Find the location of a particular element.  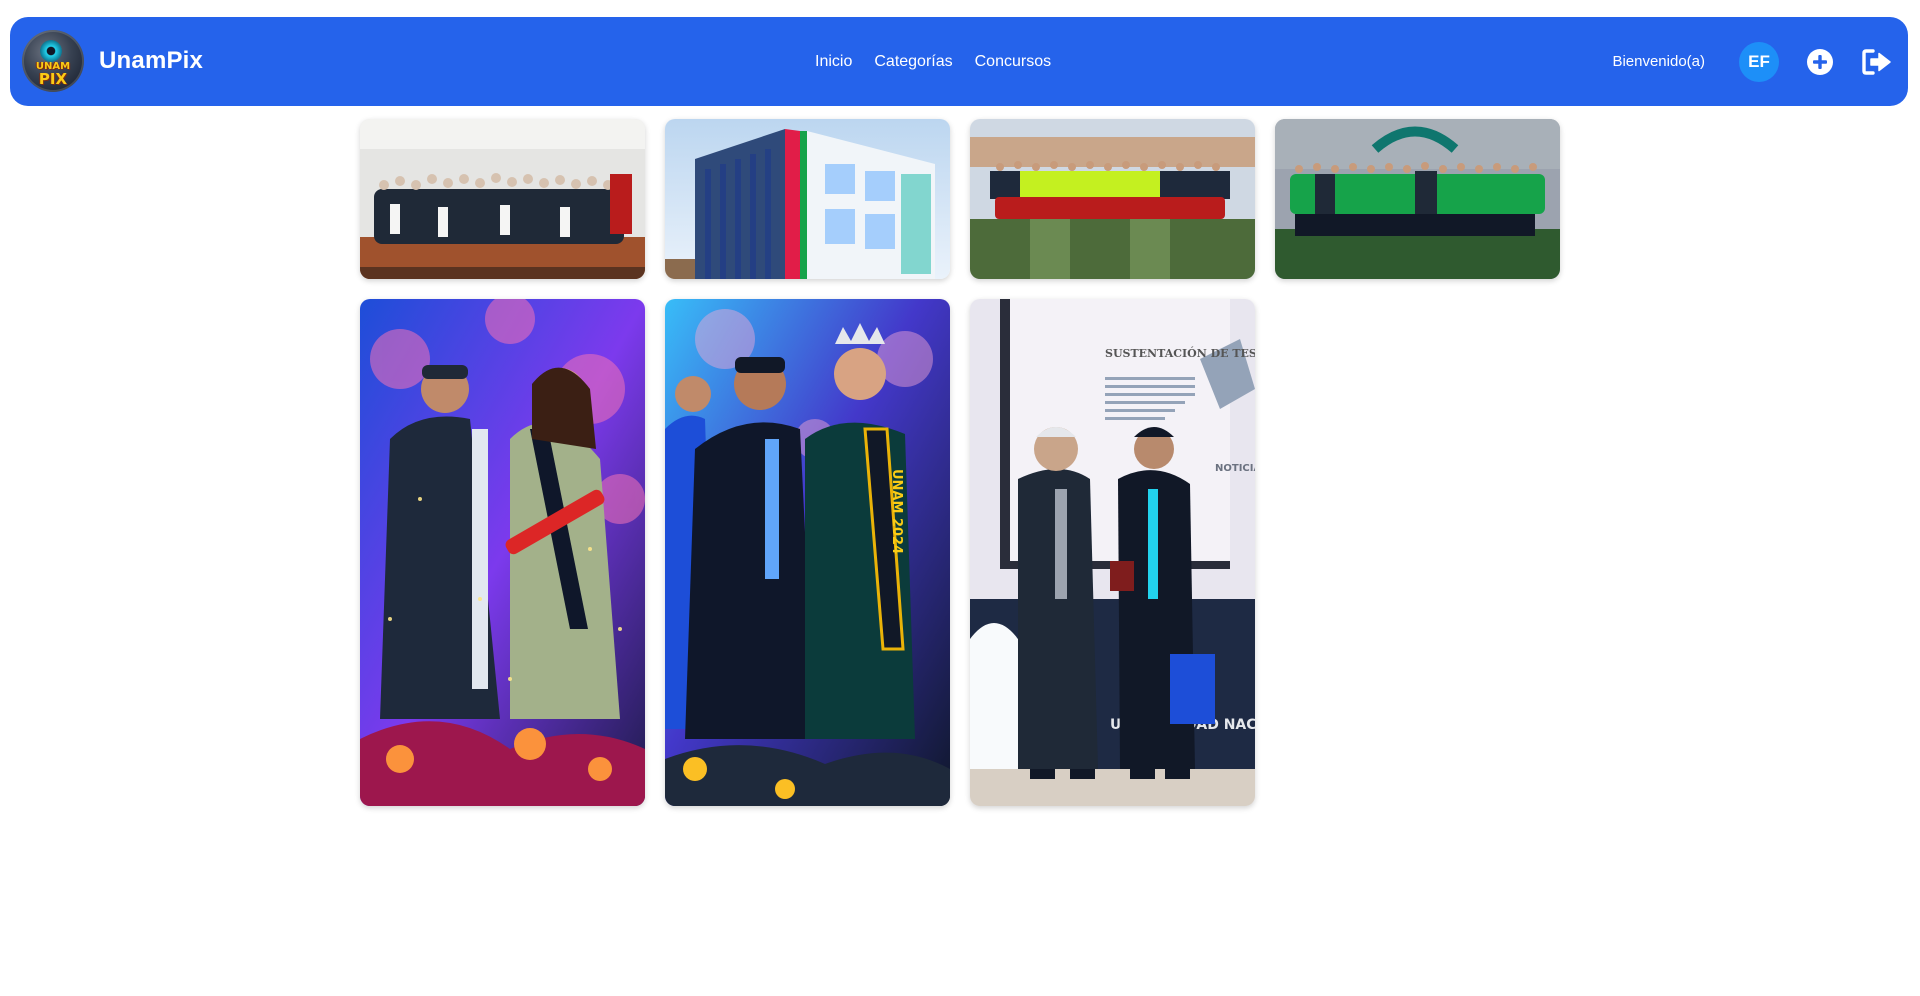

photo-card-coronation-king: UNAM 2024 is located at coordinates (807, 552).